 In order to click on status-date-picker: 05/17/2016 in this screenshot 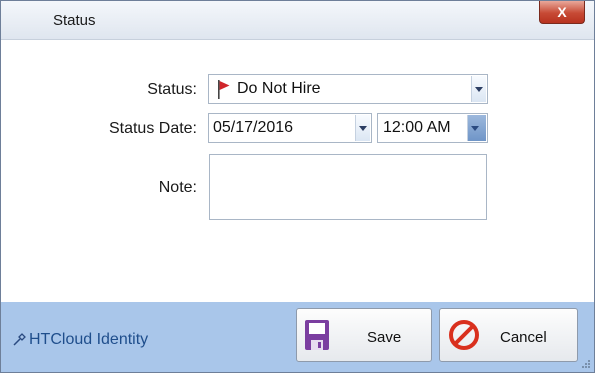, I will do `click(290, 128)`.